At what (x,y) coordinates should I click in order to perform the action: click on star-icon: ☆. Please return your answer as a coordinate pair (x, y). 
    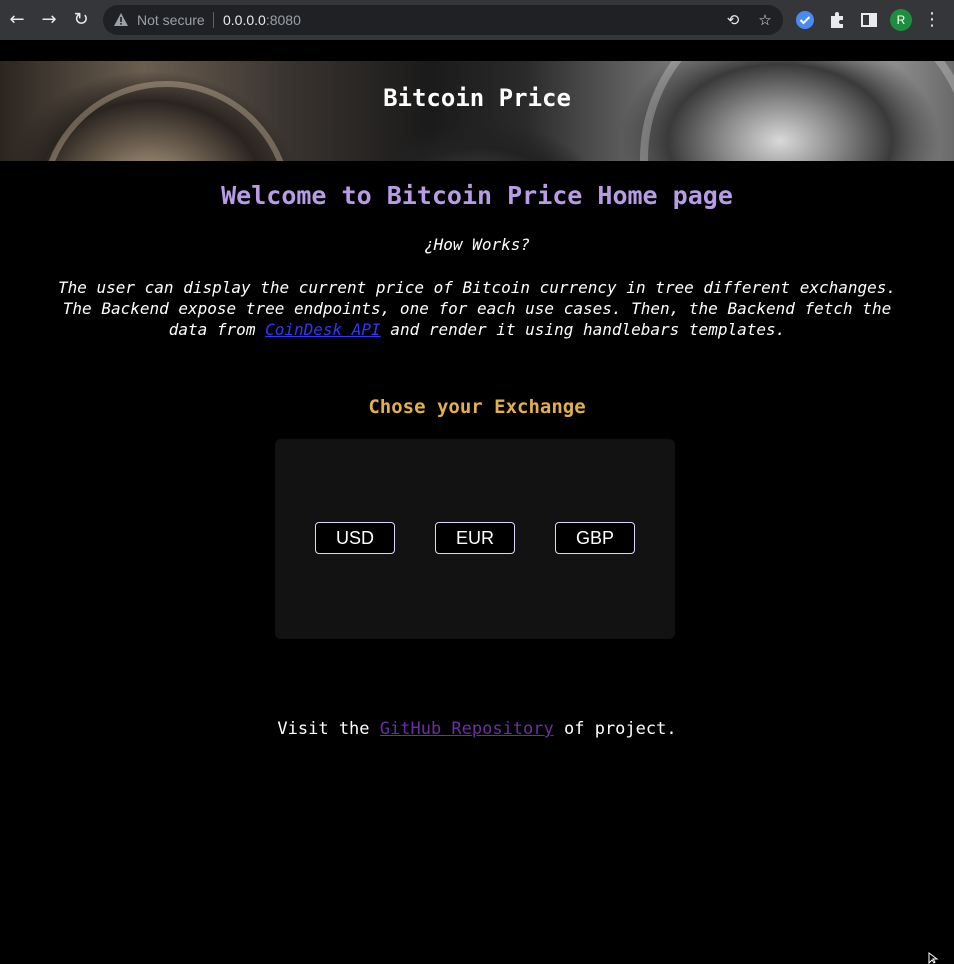
    Looking at the image, I should click on (765, 20).